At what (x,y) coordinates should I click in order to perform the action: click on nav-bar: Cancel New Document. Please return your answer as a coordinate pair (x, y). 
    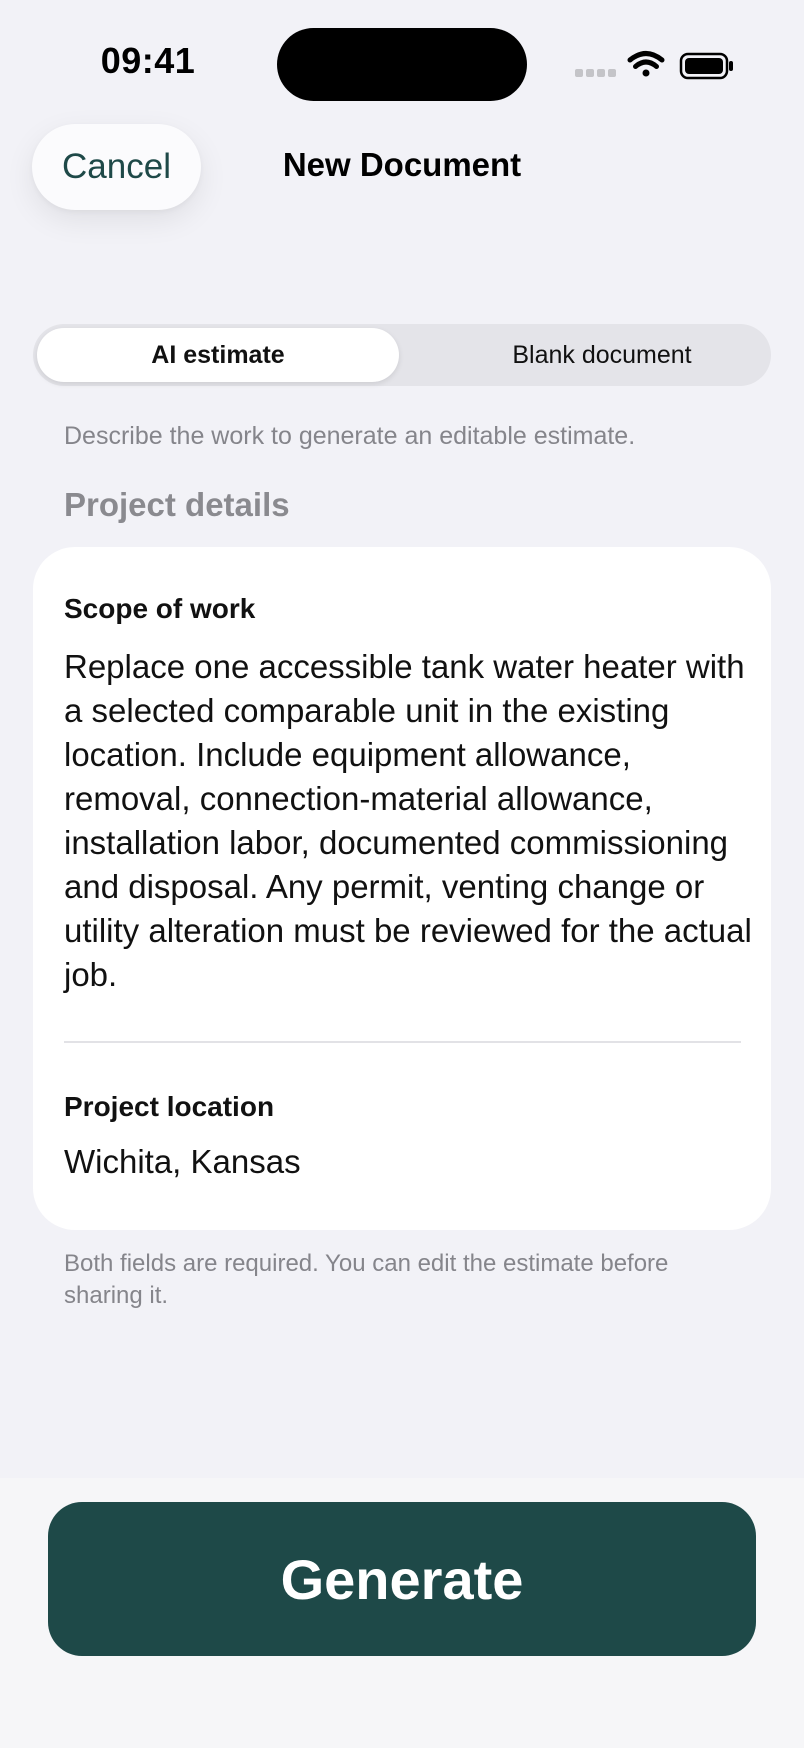
    Looking at the image, I should click on (402, 168).